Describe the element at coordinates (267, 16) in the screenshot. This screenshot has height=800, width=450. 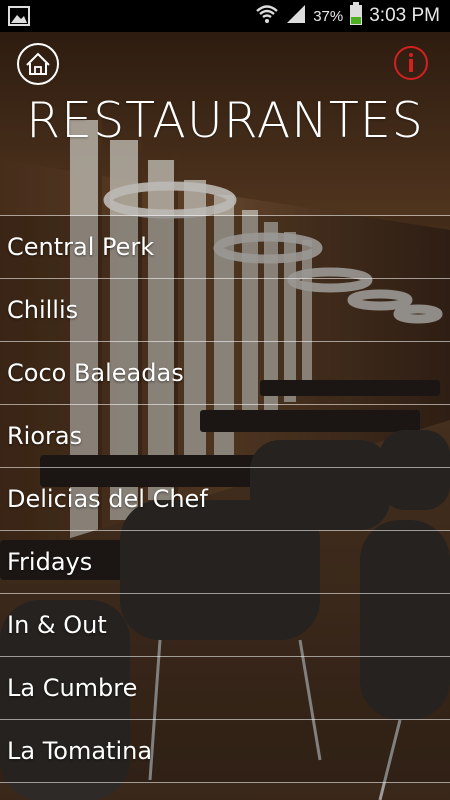
I see `wifi-icon` at that location.